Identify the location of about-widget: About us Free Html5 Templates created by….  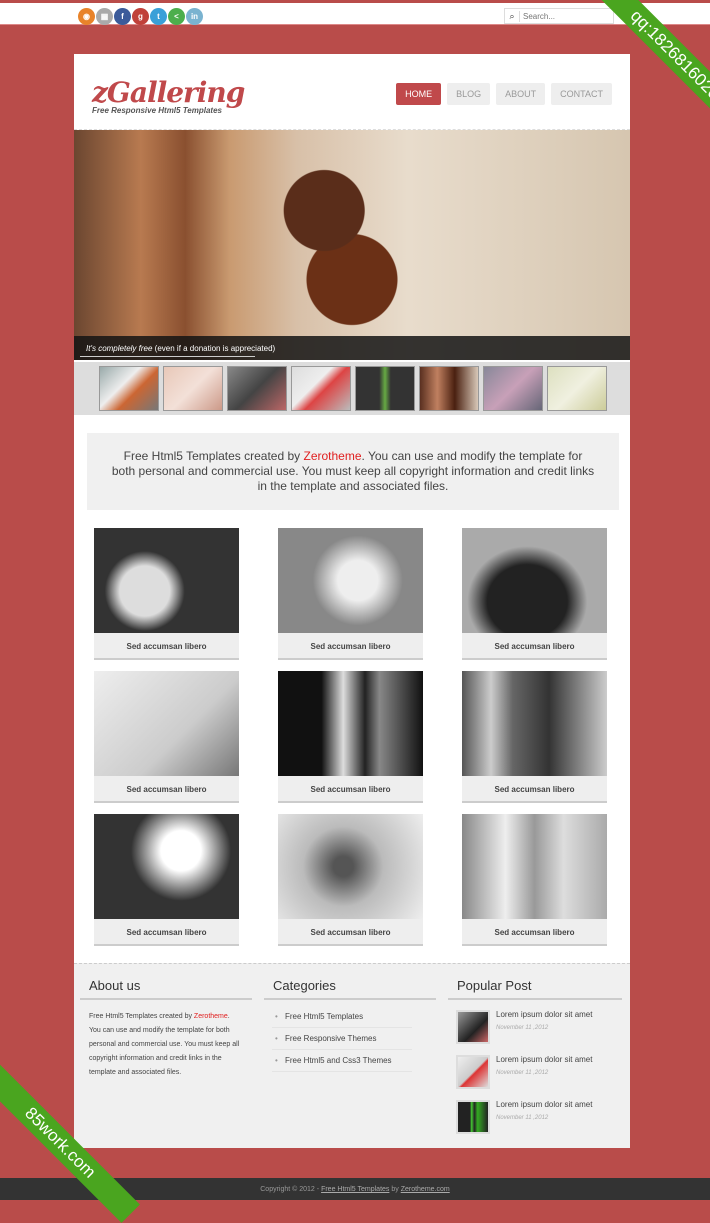
(166, 1034).